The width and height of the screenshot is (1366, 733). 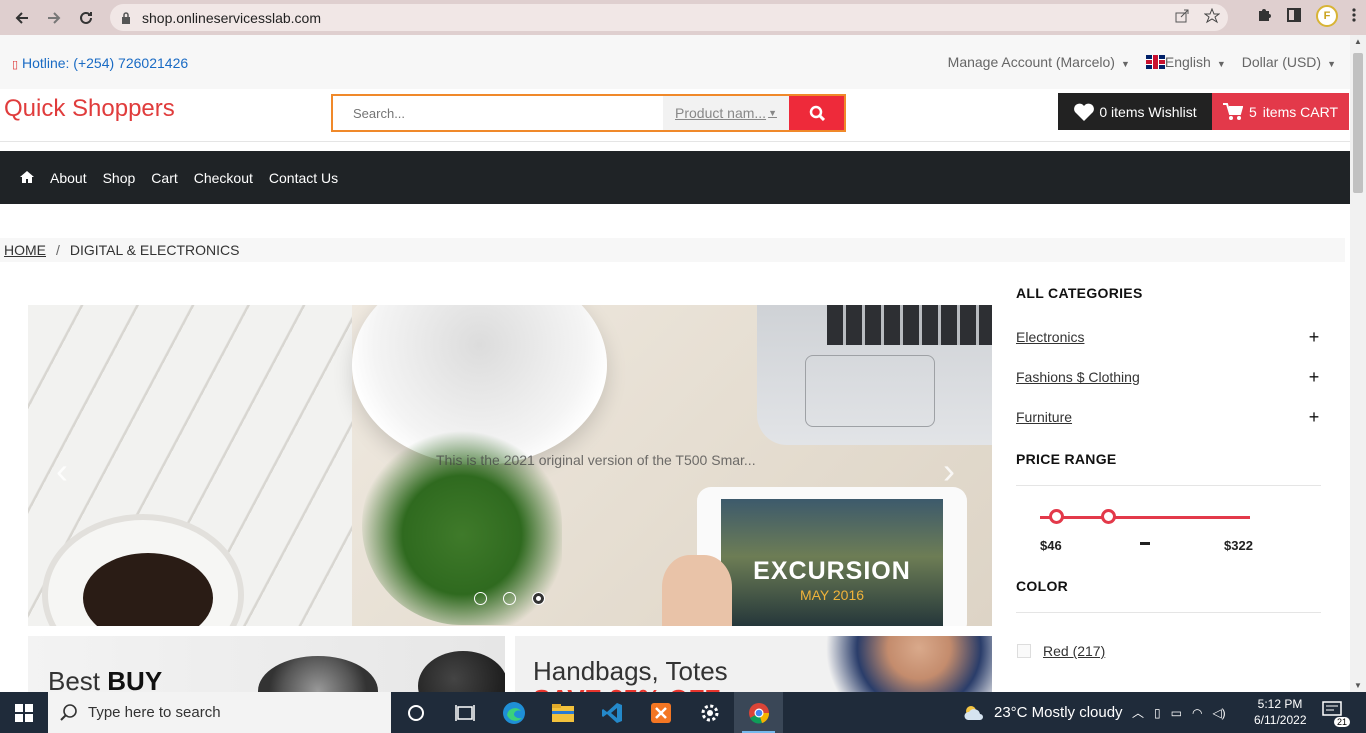 I want to click on currency-dropdown: Dollar (USD) ▼, so click(x=1289, y=62).